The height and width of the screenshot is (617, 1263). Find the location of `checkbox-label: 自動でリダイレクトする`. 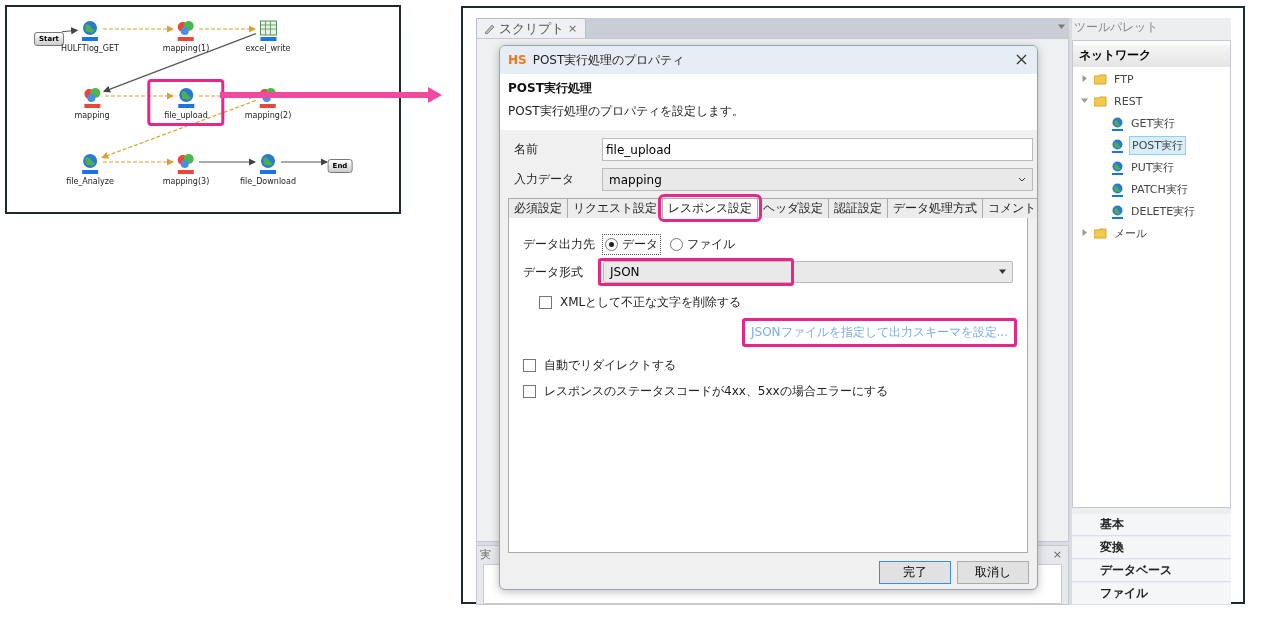

checkbox-label: 自動でリダイレクトする is located at coordinates (610, 365).